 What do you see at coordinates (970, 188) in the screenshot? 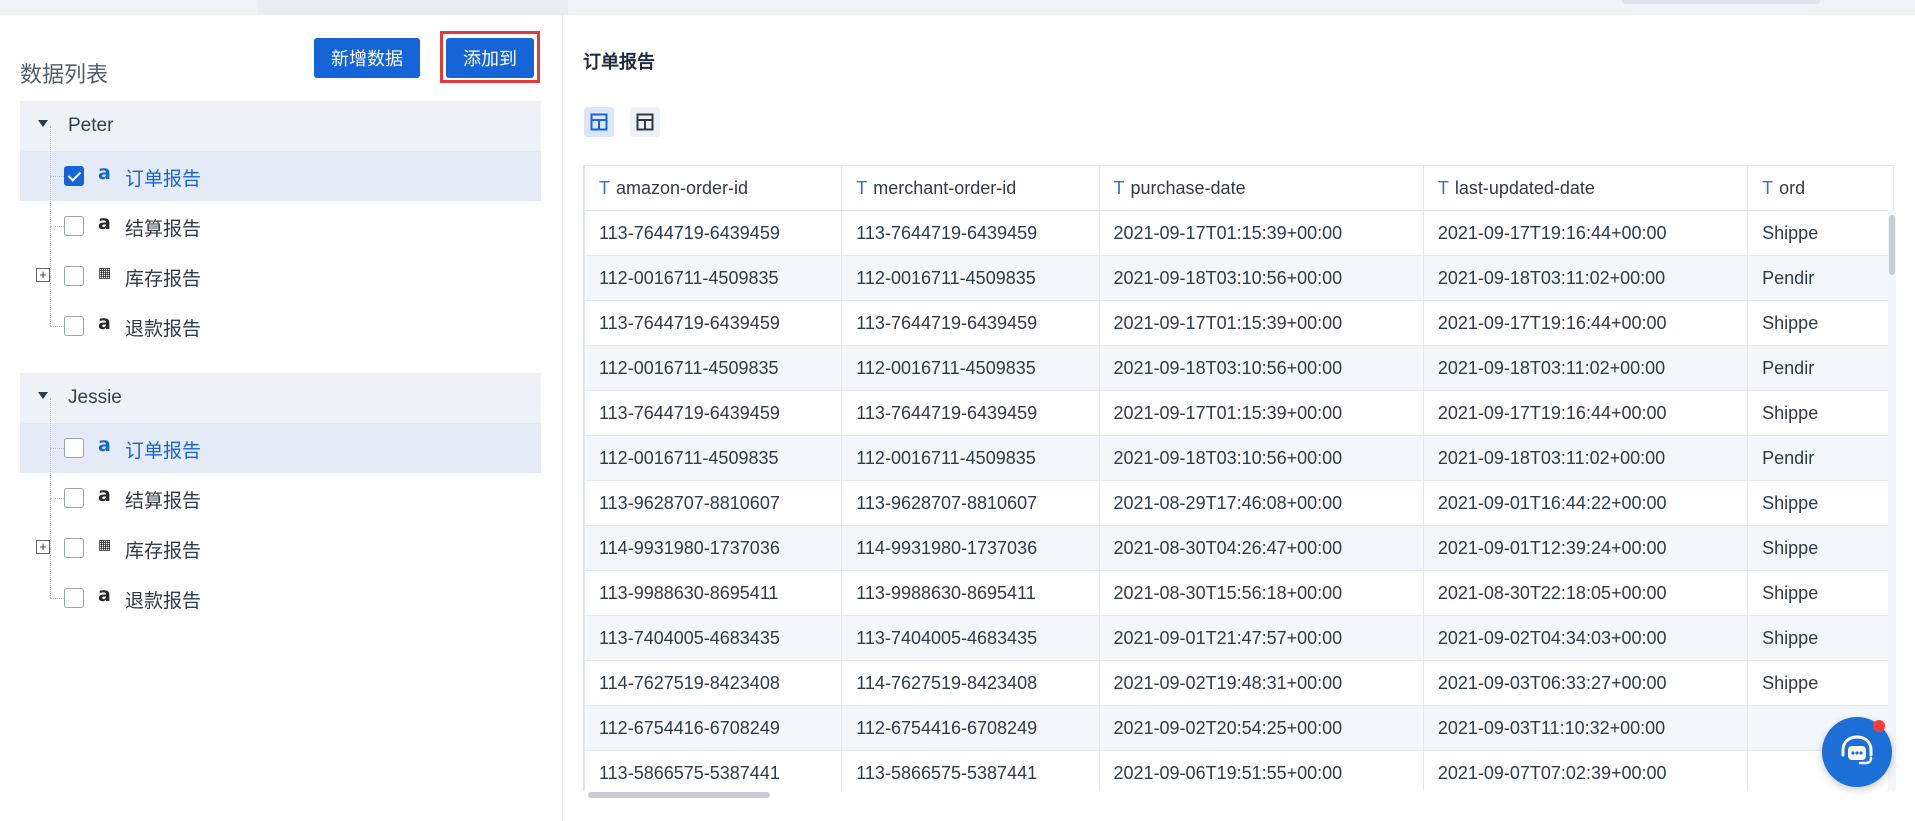
I see `column-header: Tmerchant-order-id` at bounding box center [970, 188].